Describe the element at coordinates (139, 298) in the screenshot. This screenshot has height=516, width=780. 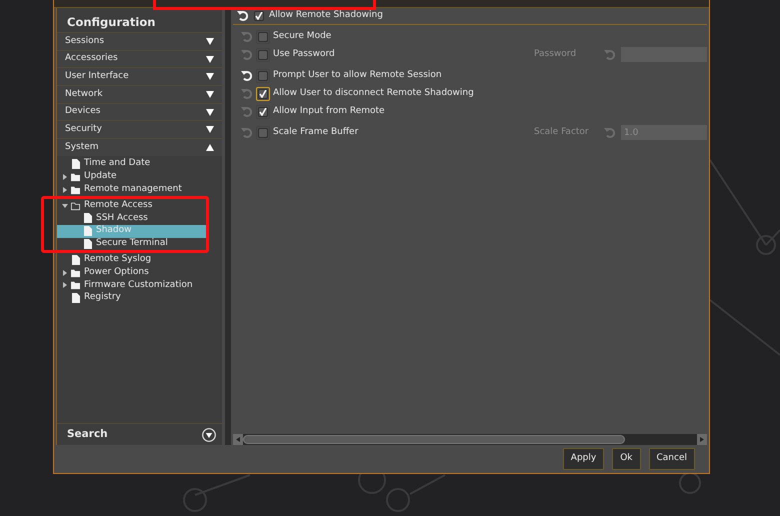
I see `tree-item: Registry` at that location.